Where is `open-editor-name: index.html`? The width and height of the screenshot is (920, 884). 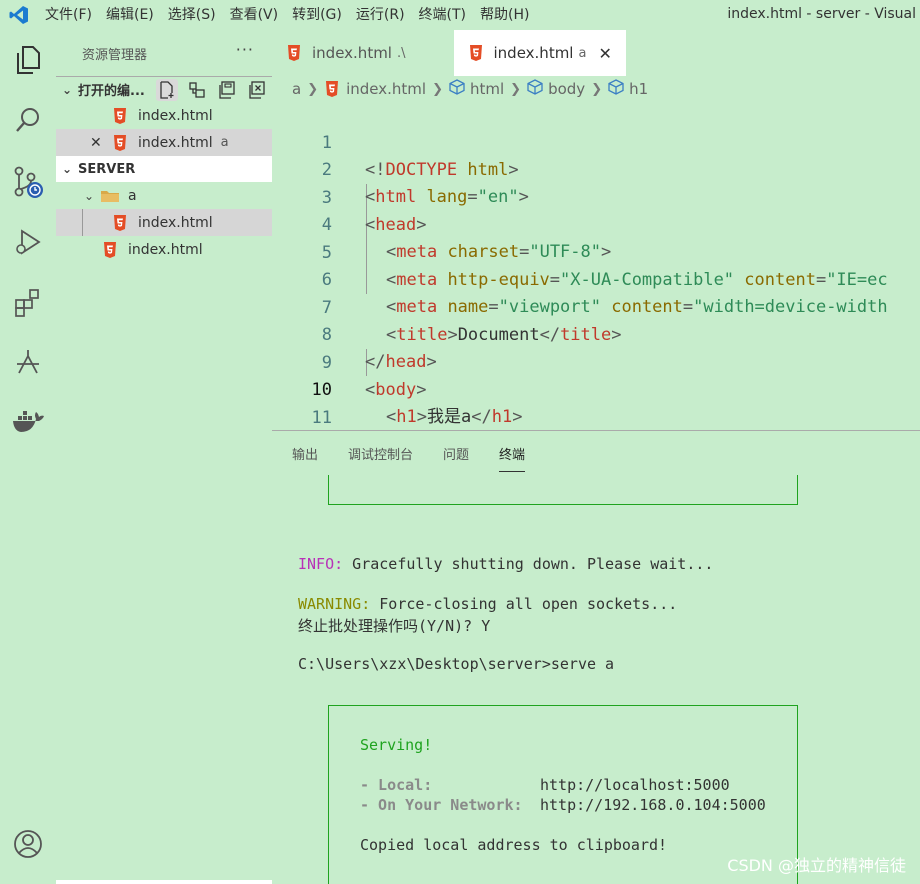
open-editor-name: index.html is located at coordinates (175, 142).